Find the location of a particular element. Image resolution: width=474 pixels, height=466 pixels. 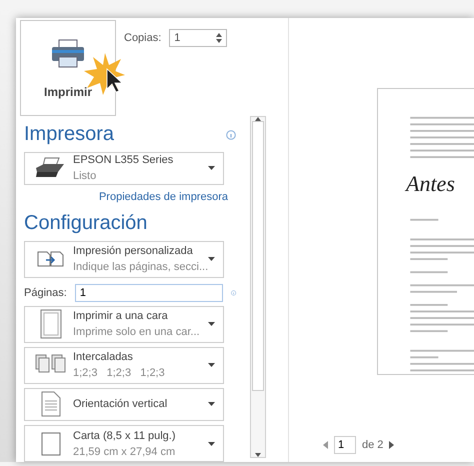

next-page-icon is located at coordinates (391, 445).